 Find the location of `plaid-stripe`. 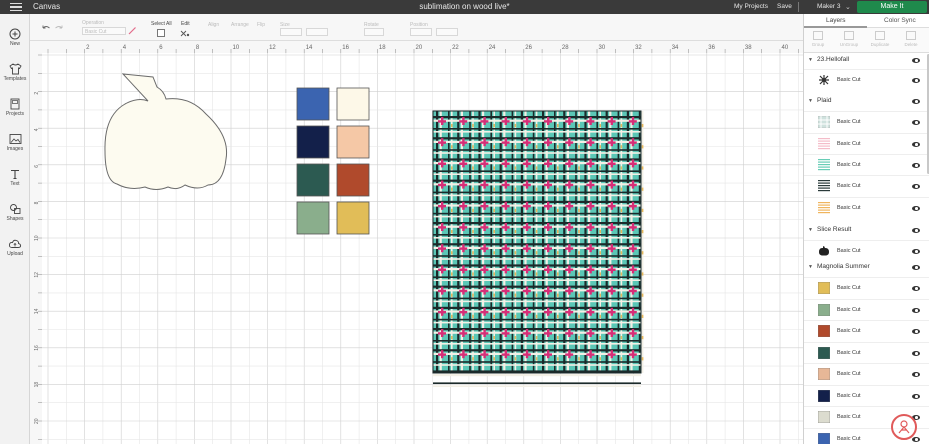

plaid-stripe is located at coordinates (537, 192).